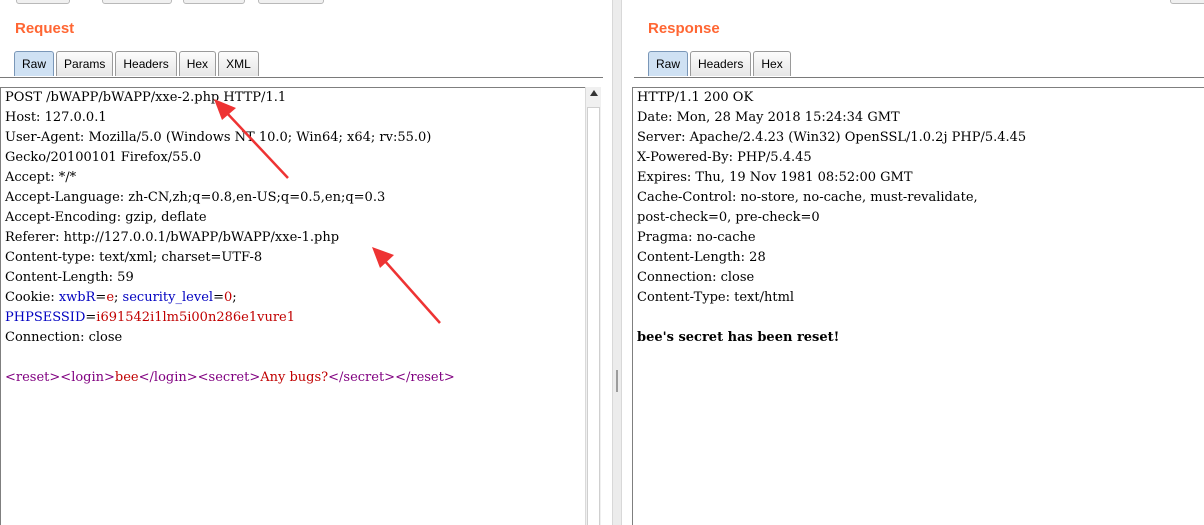  I want to click on request-pane-title: Request, so click(45, 28).